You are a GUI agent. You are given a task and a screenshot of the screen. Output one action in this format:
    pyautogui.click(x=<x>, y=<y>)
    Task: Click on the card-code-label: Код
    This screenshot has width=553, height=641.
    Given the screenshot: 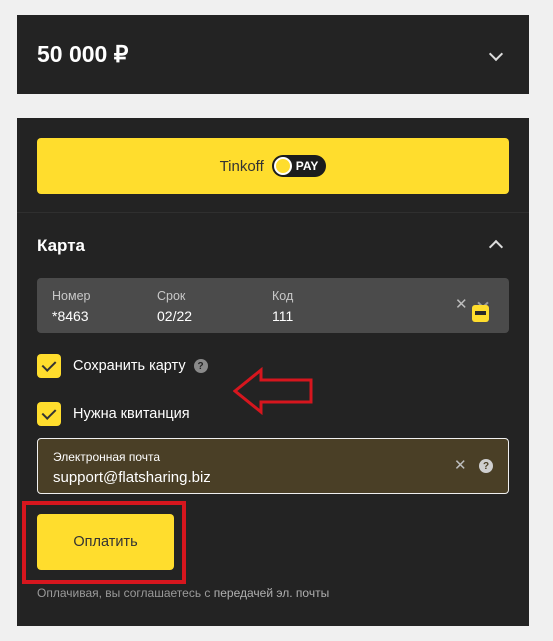 What is the action you would take?
    pyautogui.click(x=283, y=296)
    